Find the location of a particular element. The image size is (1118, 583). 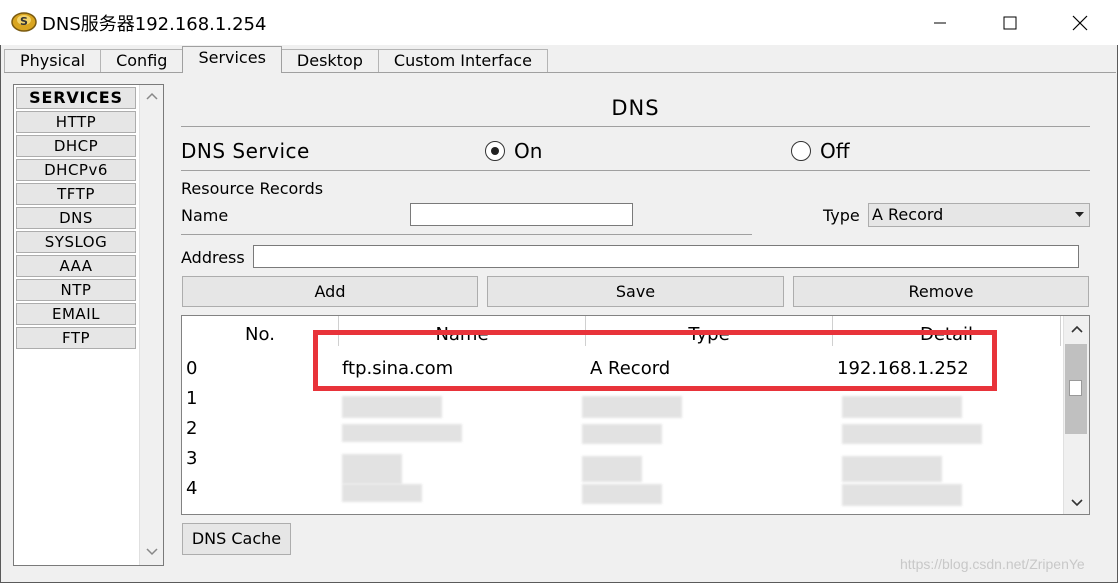

table-scrollbar is located at coordinates (1076, 415).